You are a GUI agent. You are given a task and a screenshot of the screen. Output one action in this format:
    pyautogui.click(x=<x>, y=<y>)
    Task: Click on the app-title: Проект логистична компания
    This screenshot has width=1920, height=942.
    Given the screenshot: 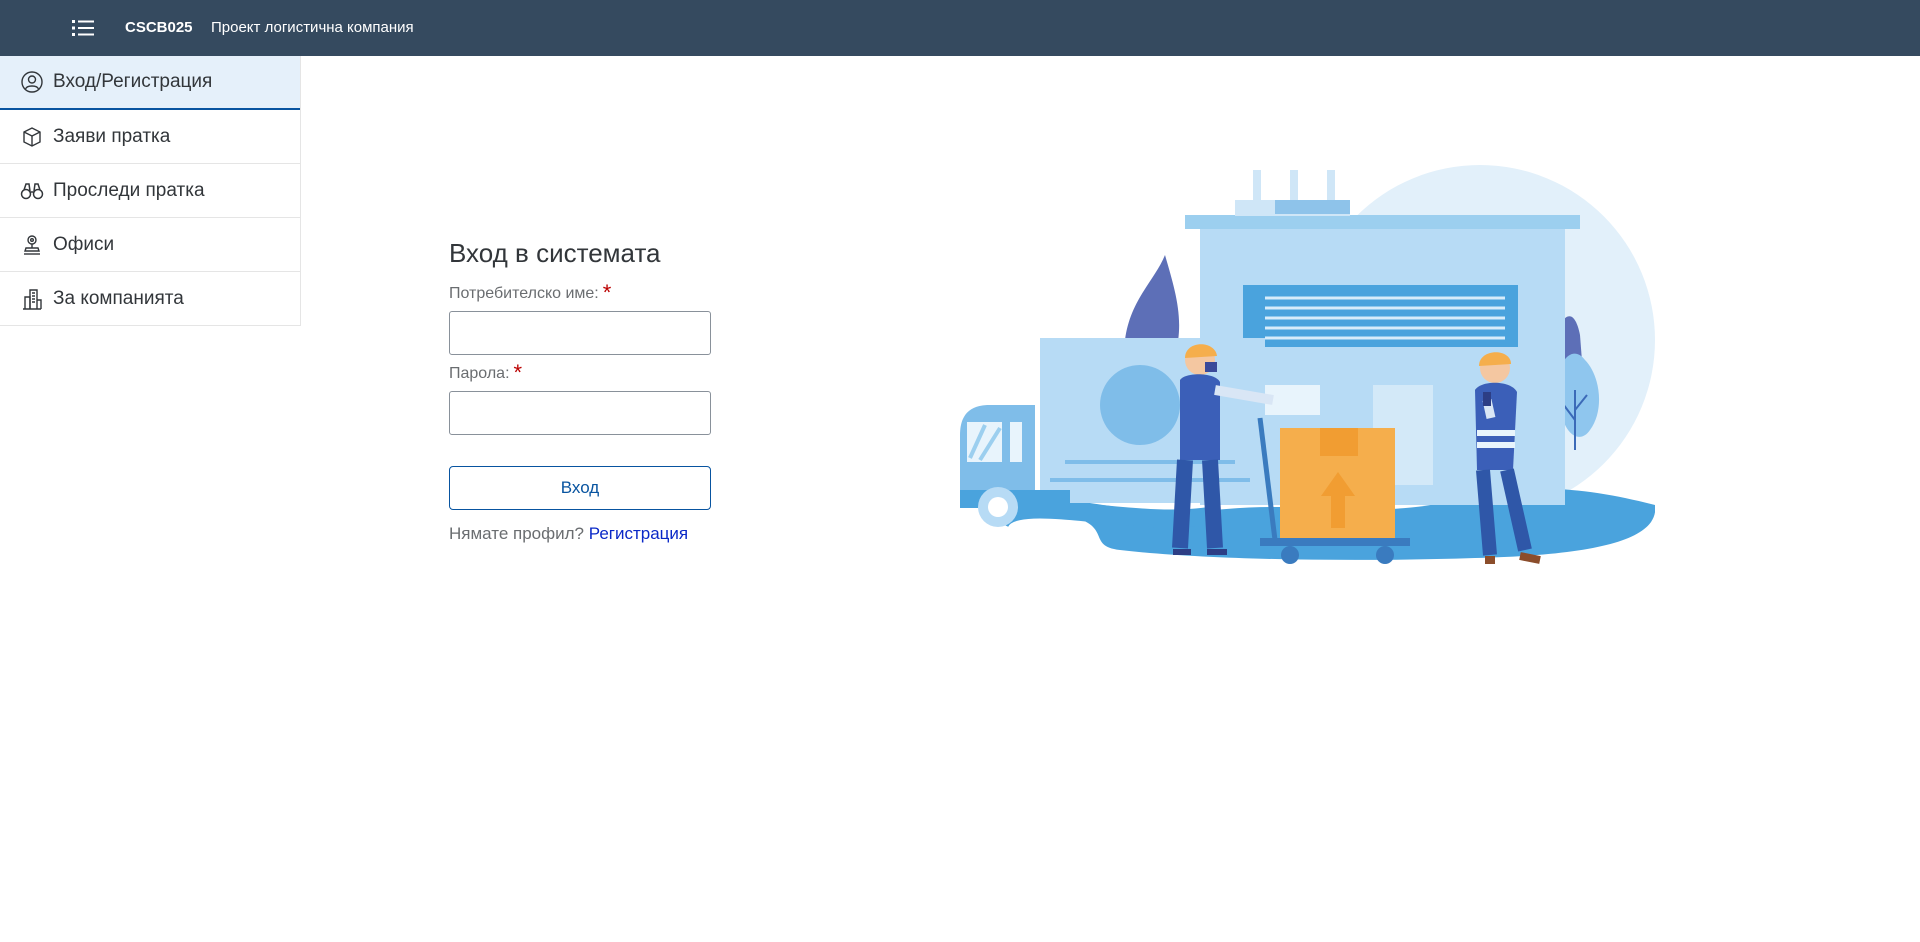 What is the action you would take?
    pyautogui.click(x=312, y=27)
    